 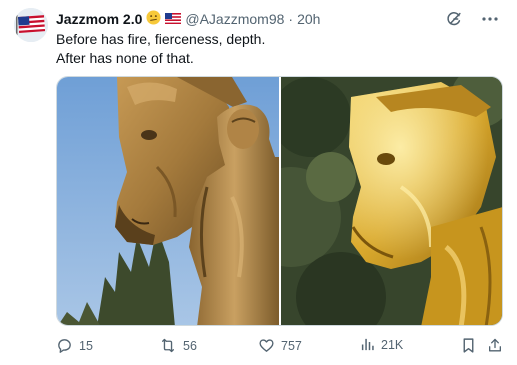 I want to click on timestamp: 20h, so click(x=308, y=19).